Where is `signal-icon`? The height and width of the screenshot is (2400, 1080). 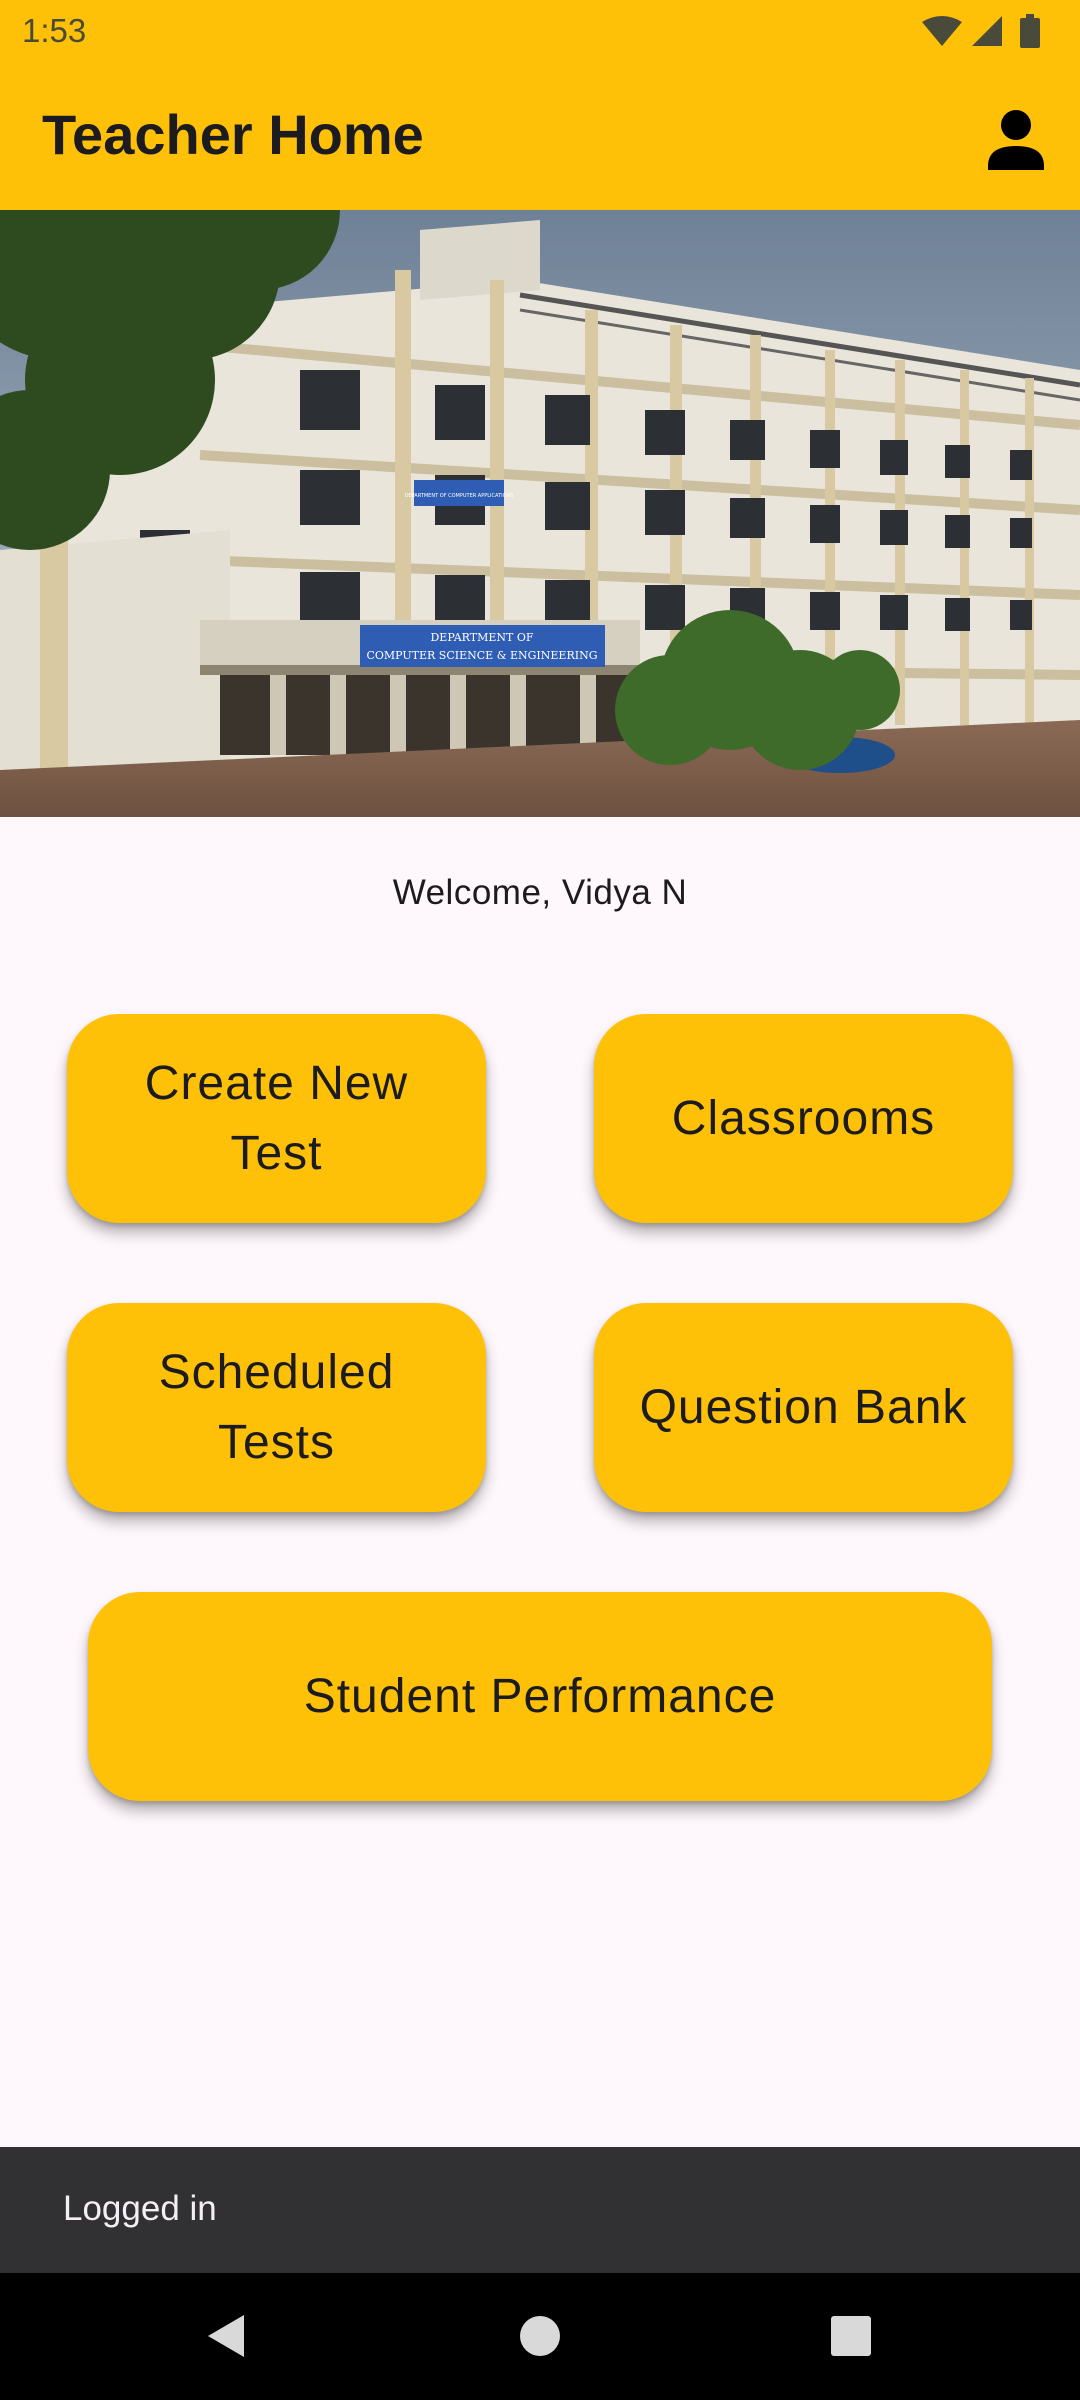 signal-icon is located at coordinates (987, 31).